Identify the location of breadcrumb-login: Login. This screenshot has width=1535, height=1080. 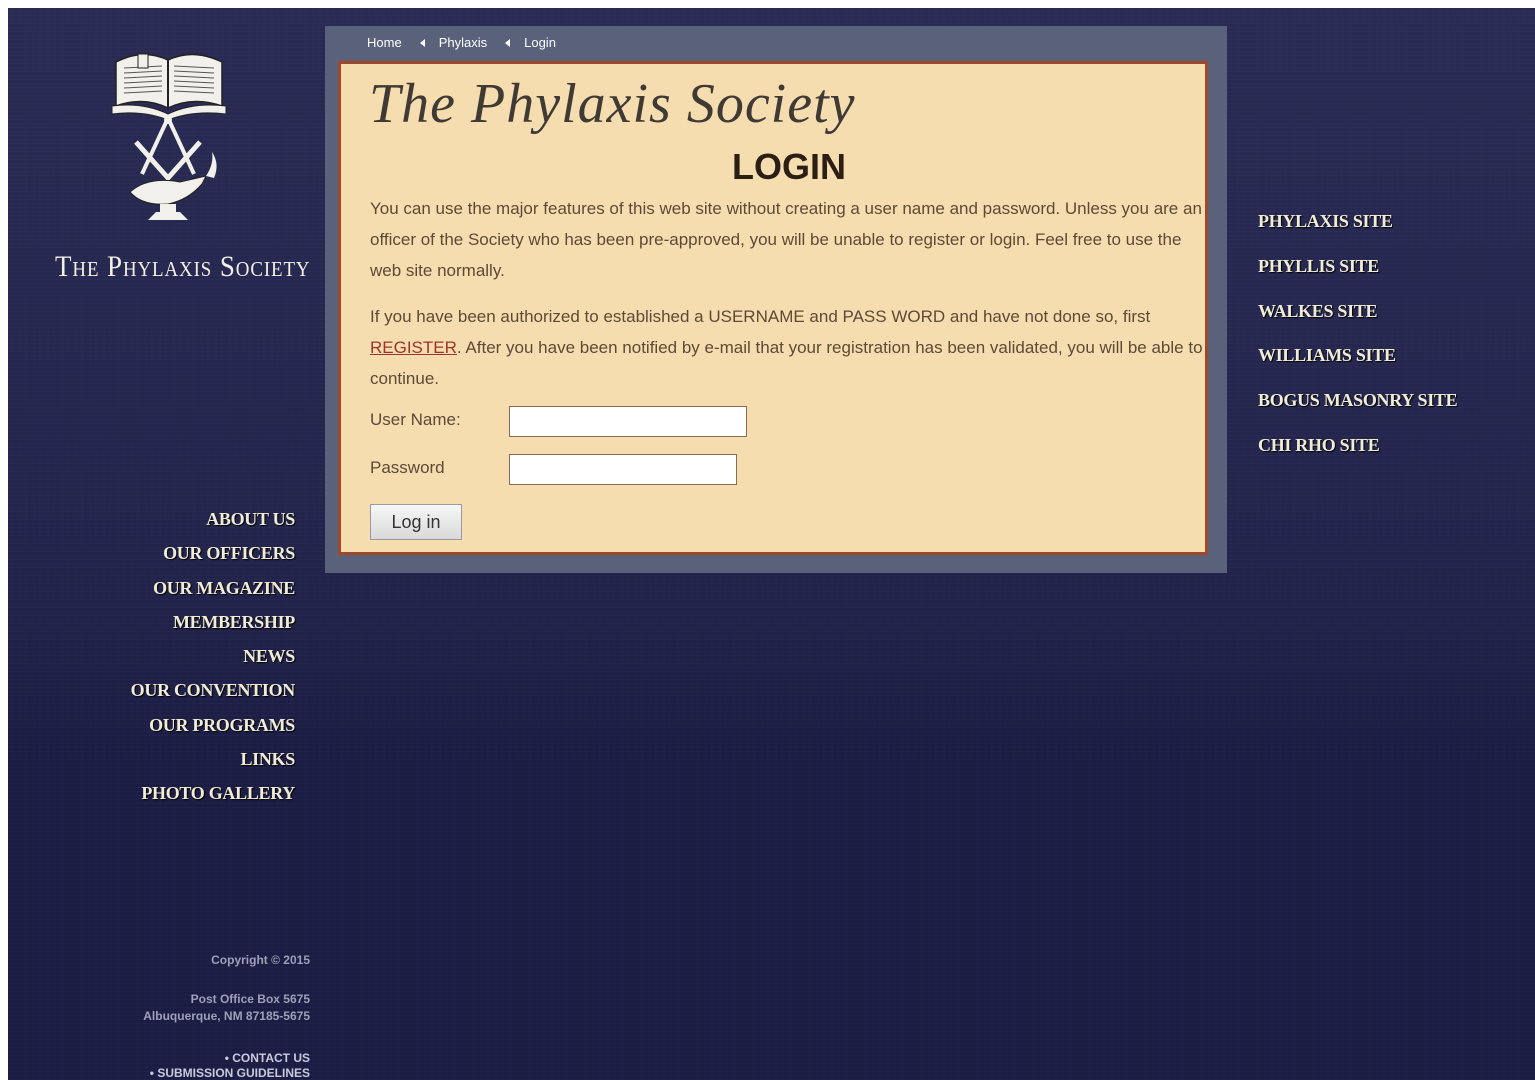
(540, 42).